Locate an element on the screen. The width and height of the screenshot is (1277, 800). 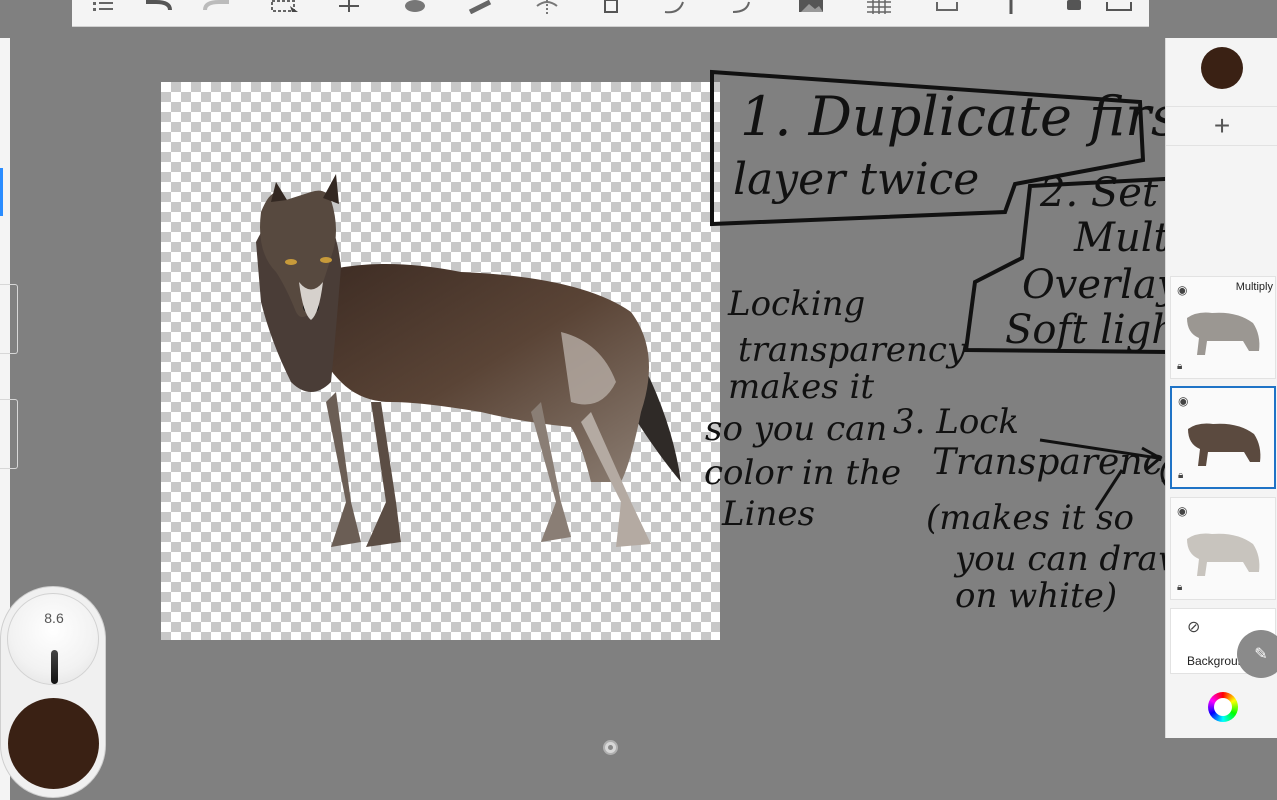
annotation-step3-line1: 3. Lock is located at coordinates (956, 422).